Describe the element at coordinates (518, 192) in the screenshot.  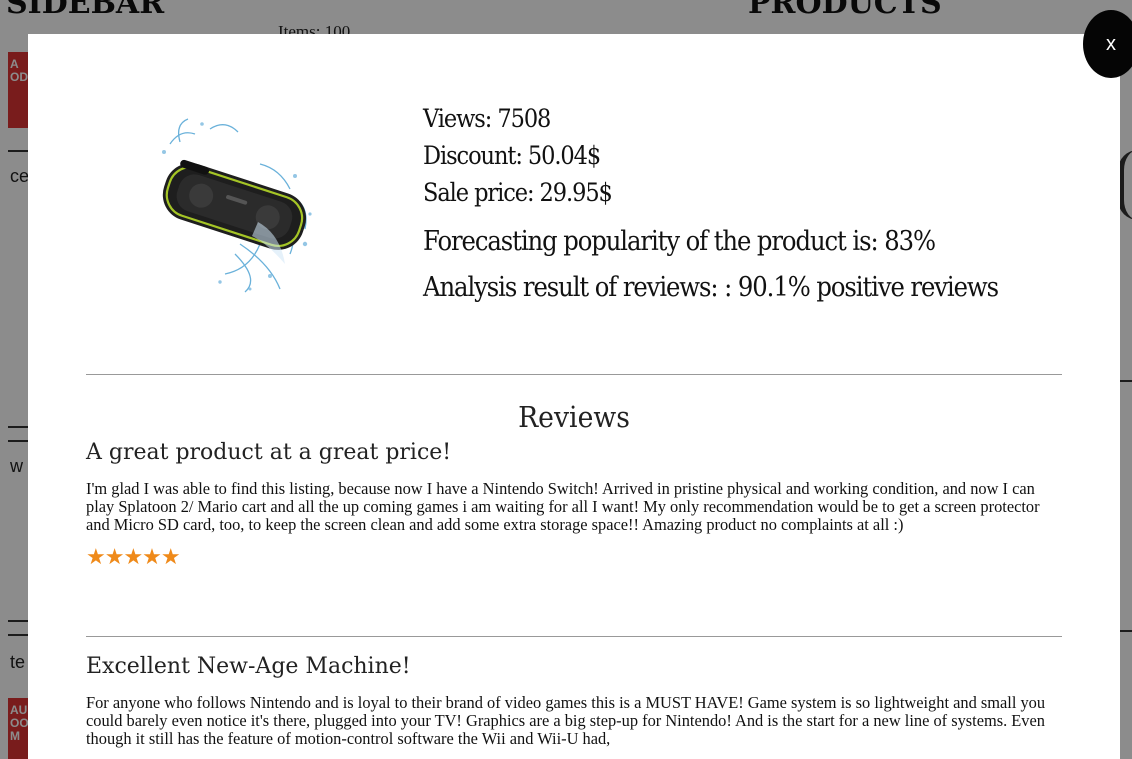
I see `sale-price: Sale price: 29.95$` at that location.